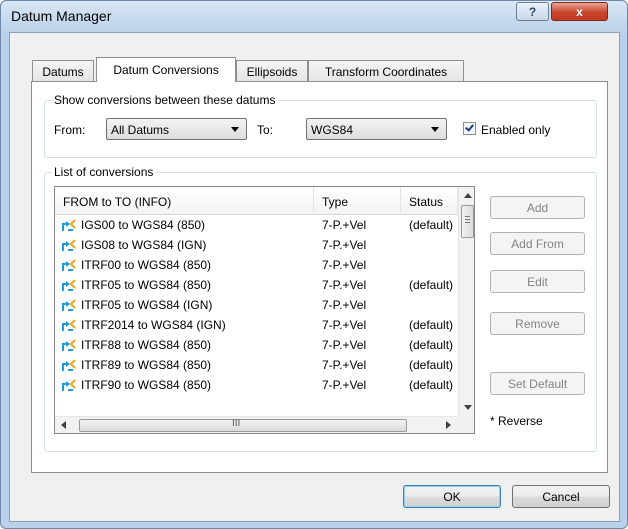 The image size is (628, 529). Describe the element at coordinates (466, 424) in the screenshot. I see `scroll-corner` at that location.